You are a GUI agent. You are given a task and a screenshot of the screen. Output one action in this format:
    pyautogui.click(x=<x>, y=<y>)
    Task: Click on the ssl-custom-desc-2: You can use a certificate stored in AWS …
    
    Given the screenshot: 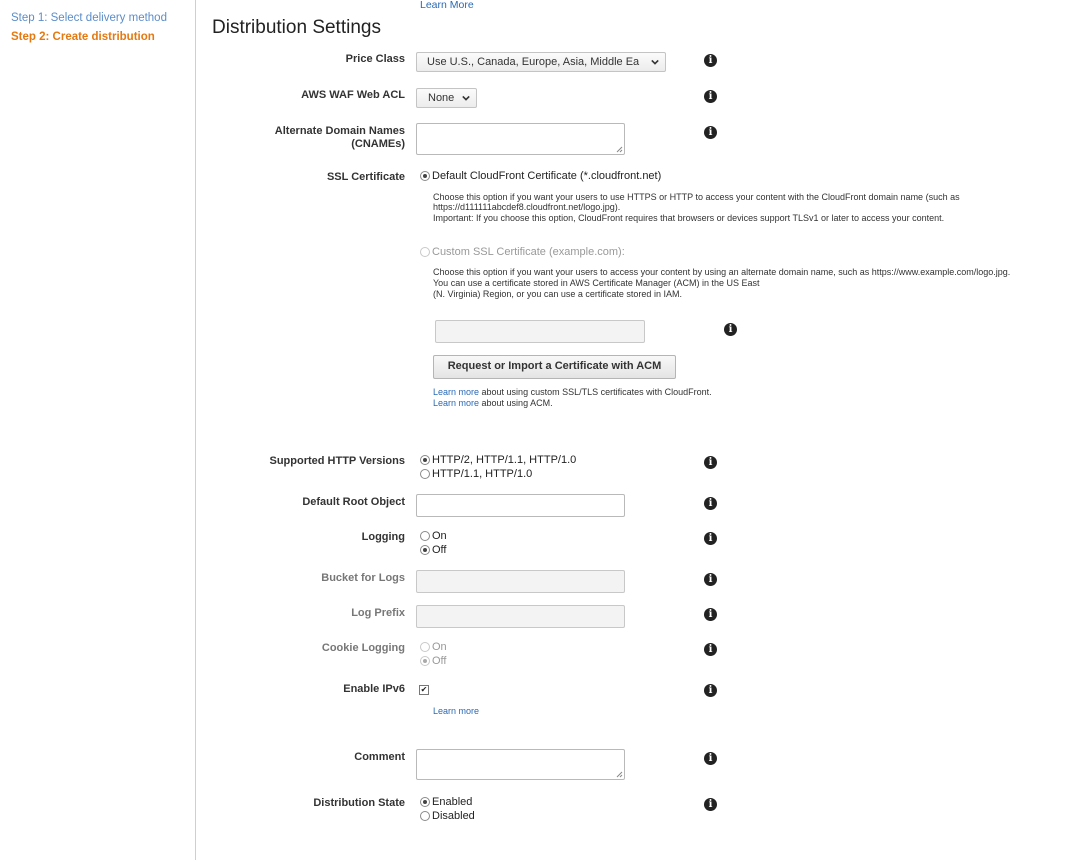 What is the action you would take?
    pyautogui.click(x=596, y=283)
    